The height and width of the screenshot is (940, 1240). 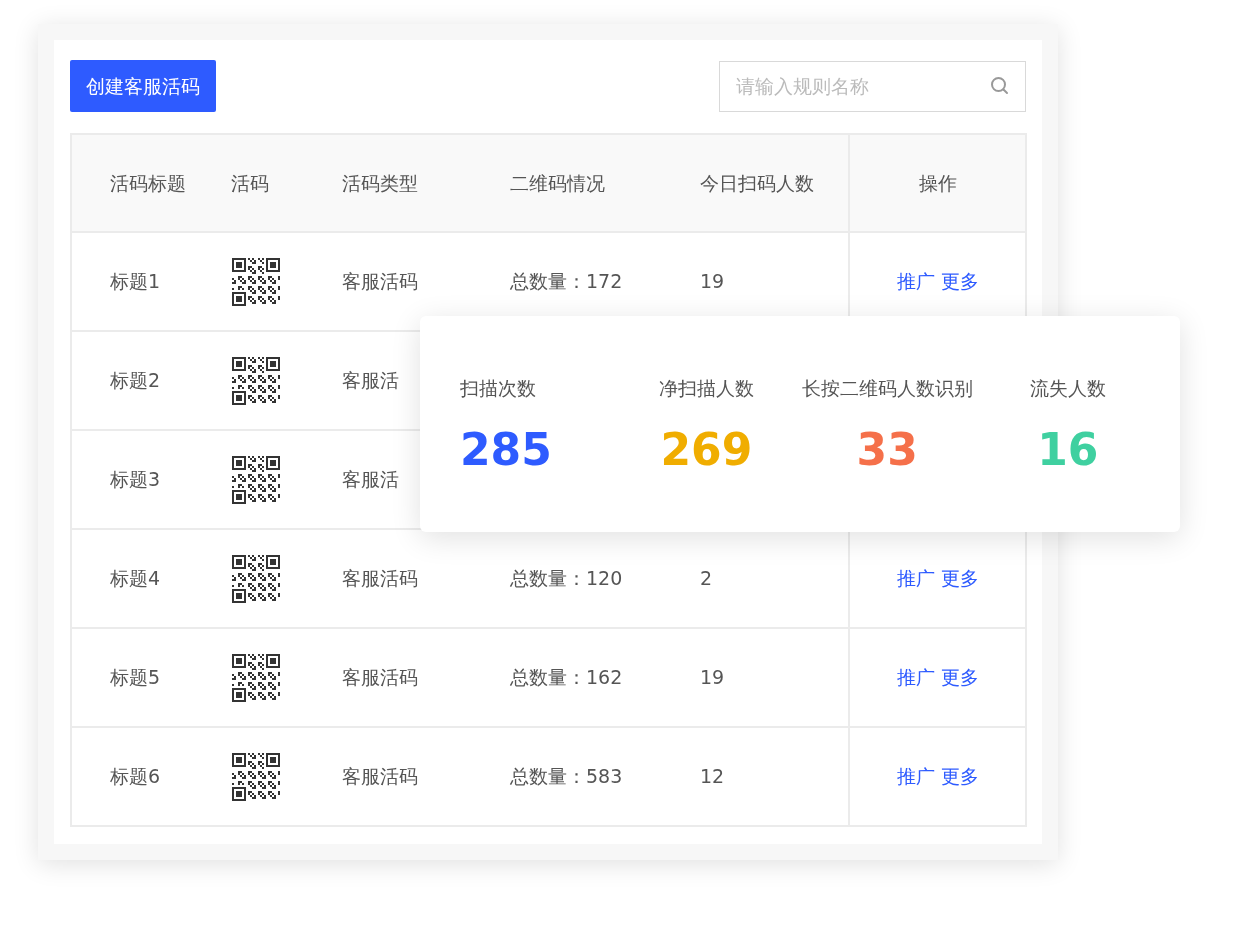 I want to click on column-header: 今日扫码人数, so click(x=757, y=182).